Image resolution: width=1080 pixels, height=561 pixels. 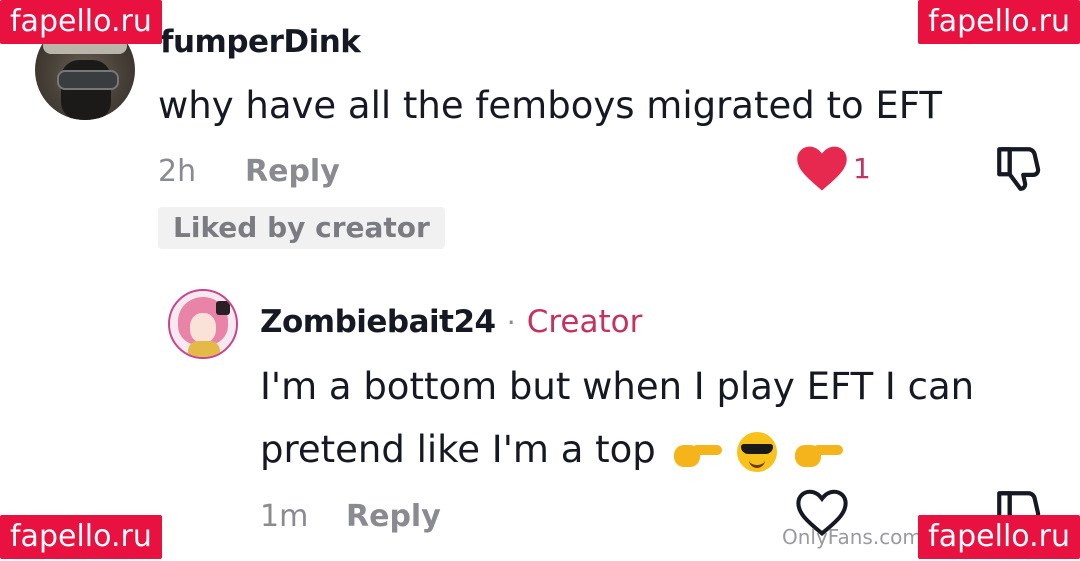 I want to click on reply-reply-button: Reply, so click(x=393, y=516).